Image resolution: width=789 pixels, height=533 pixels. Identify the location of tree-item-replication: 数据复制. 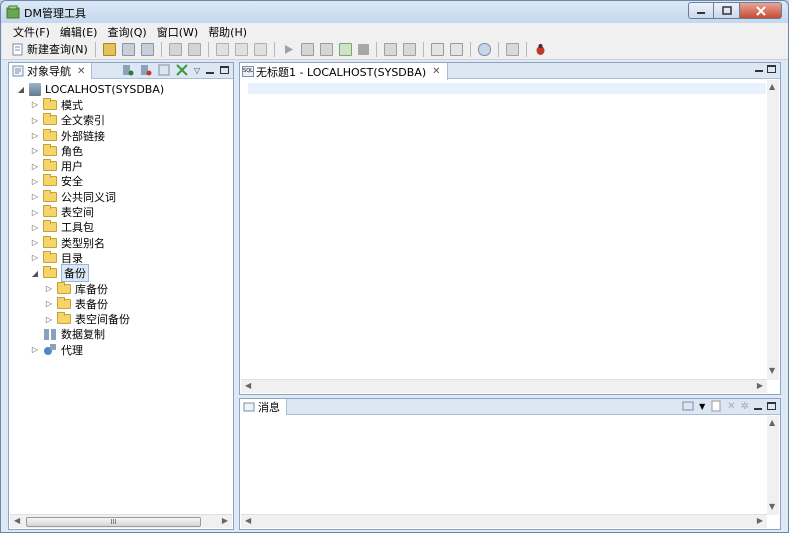
(122, 334).